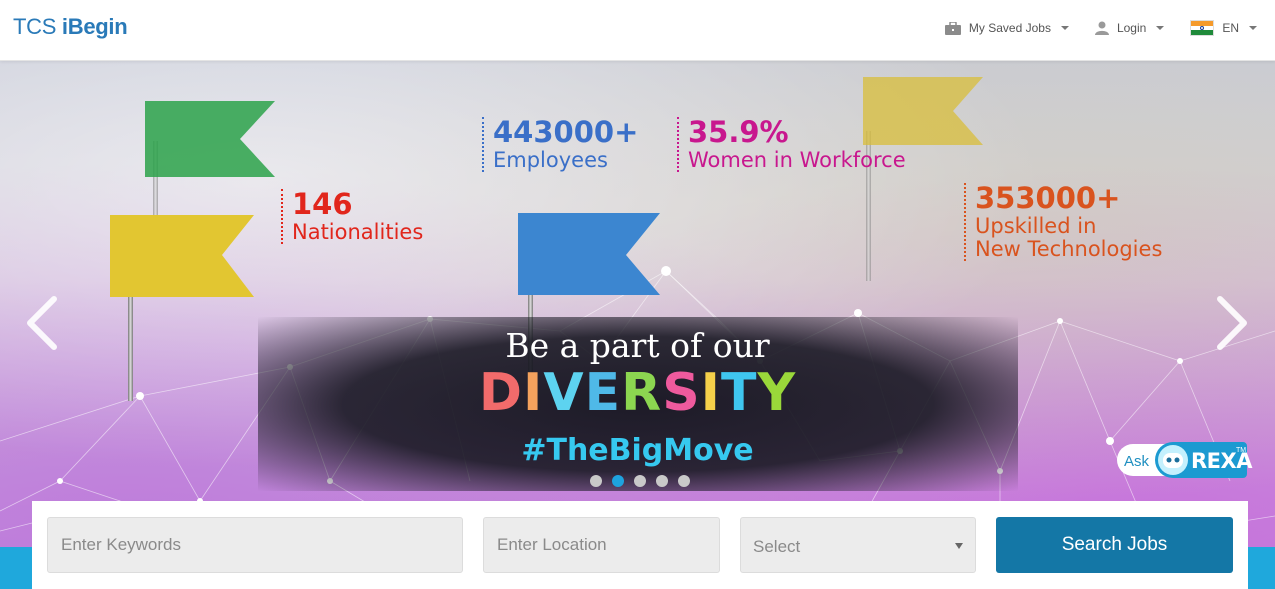 This screenshot has height=589, width=1275. What do you see at coordinates (1202, 28) in the screenshot?
I see `india-flag-icon` at bounding box center [1202, 28].